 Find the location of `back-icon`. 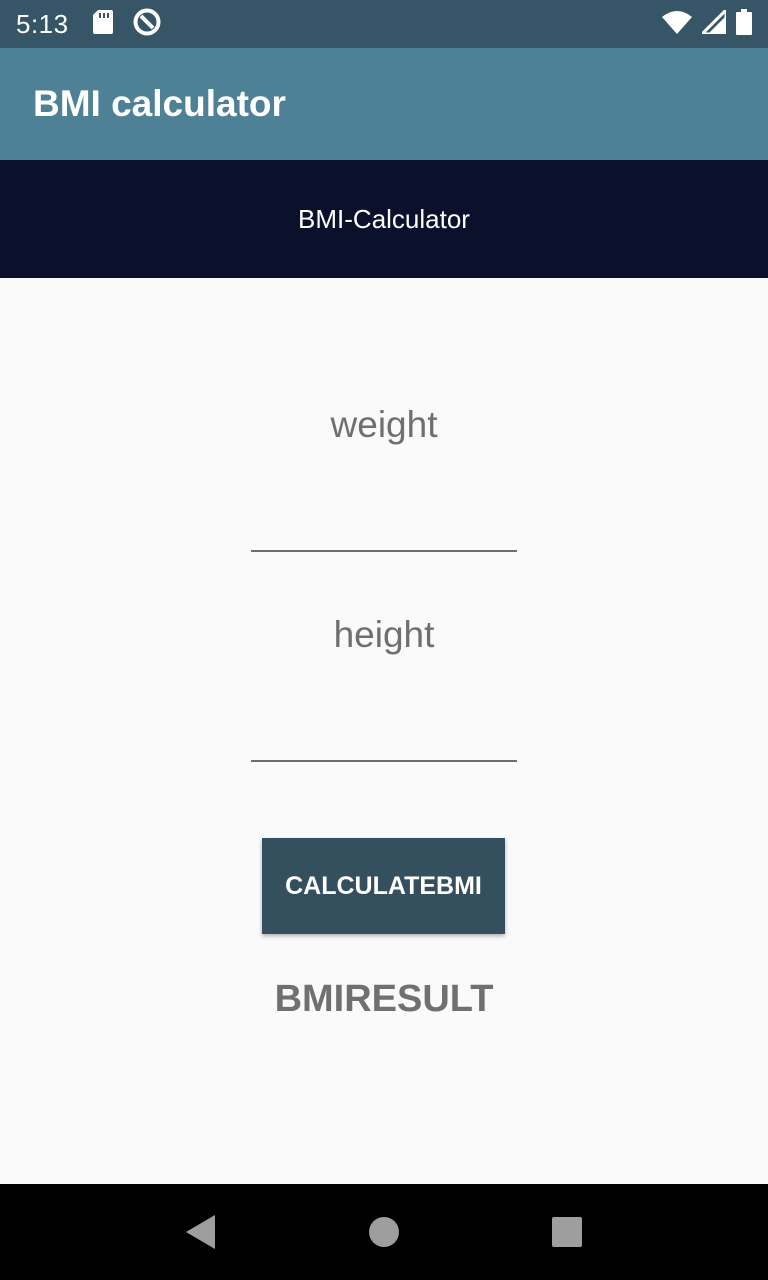

back-icon is located at coordinates (201, 1232).